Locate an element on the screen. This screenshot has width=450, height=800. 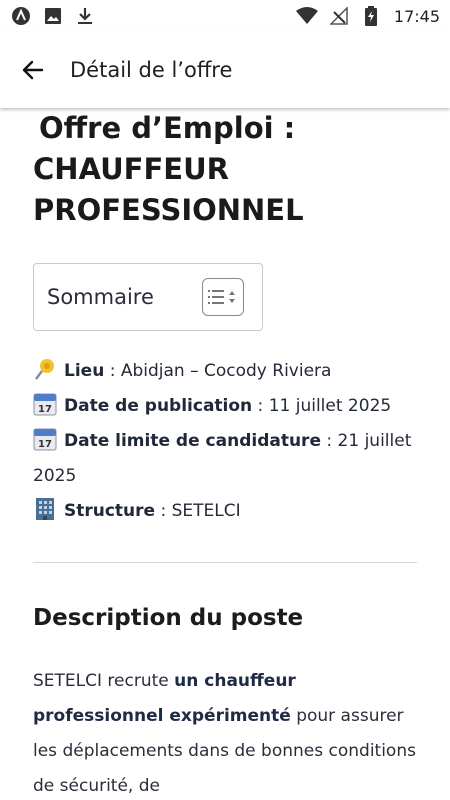
meta-value: Abidjan – Cocody Riviera is located at coordinates (226, 371).